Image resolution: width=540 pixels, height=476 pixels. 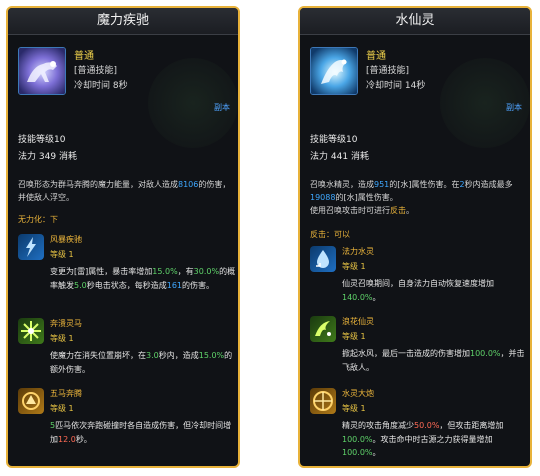 I want to click on cooldown-value: 14秒, so click(x=415, y=86).